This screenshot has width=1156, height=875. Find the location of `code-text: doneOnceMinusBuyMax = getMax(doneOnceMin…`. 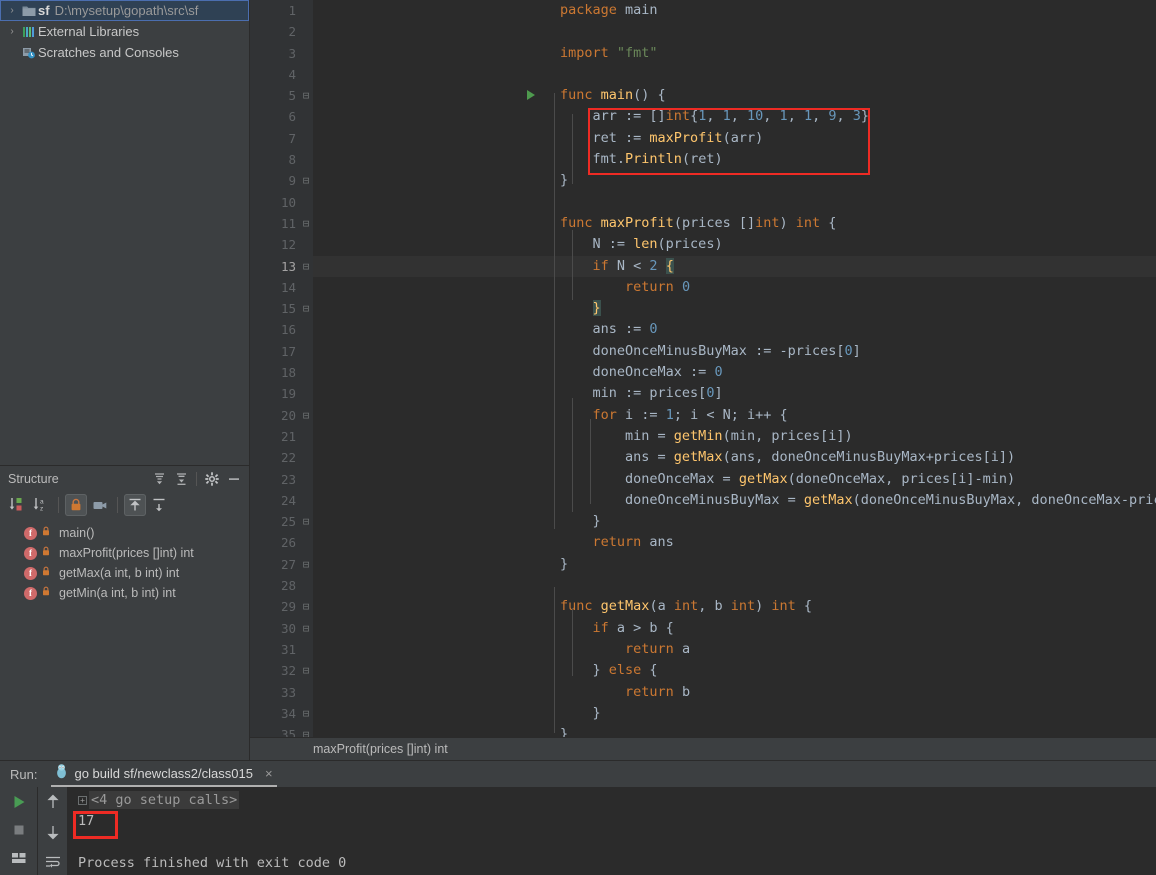

code-text: doneOnceMinusBuyMax = getMax(doneOnceMin… is located at coordinates (858, 499).